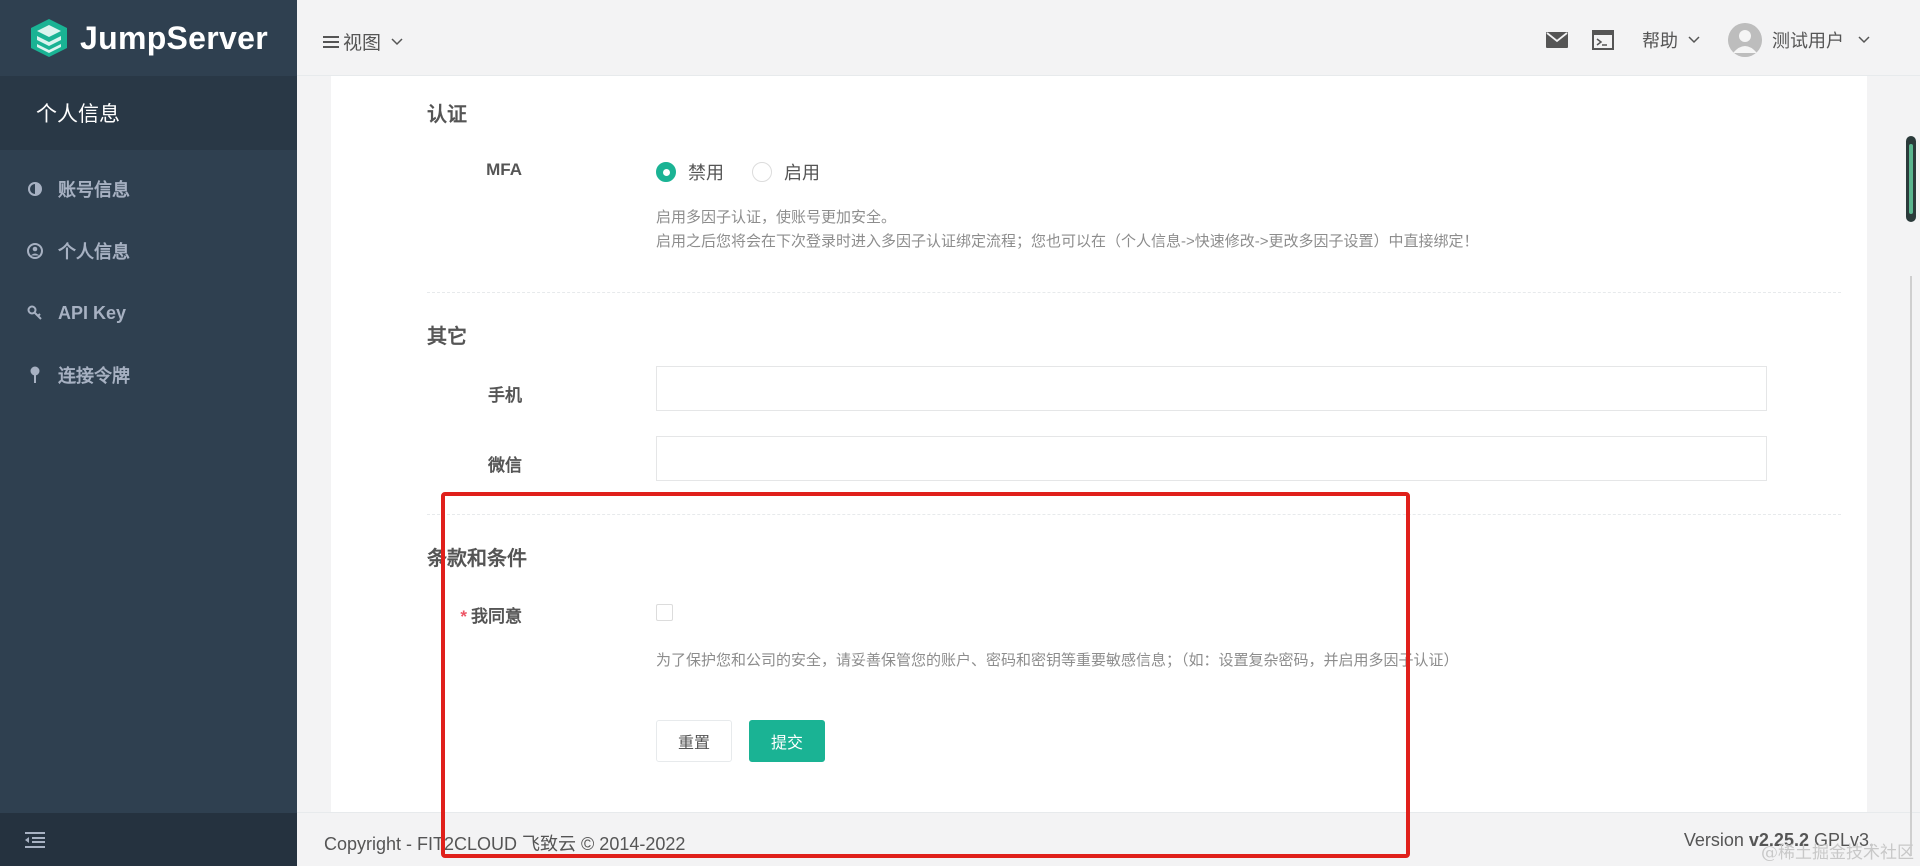 The height and width of the screenshot is (866, 1920). Describe the element at coordinates (447, 337) in the screenshot. I see `section-title-other: 其它` at that location.